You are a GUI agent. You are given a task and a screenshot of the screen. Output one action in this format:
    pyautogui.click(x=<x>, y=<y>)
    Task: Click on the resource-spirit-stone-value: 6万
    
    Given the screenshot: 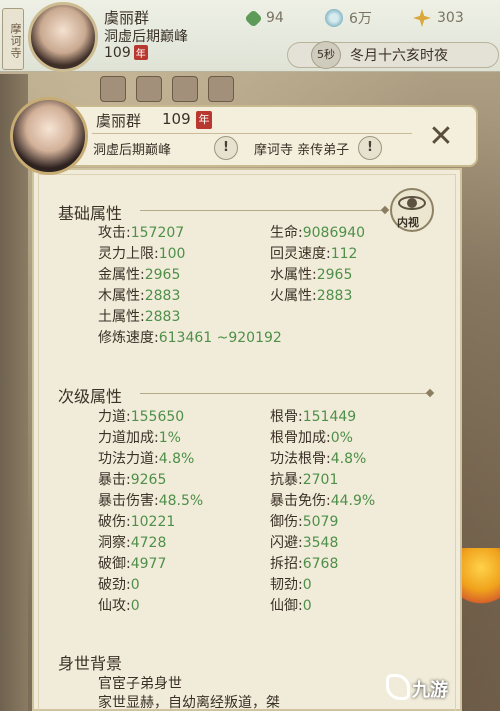 What is the action you would take?
    pyautogui.click(x=360, y=19)
    